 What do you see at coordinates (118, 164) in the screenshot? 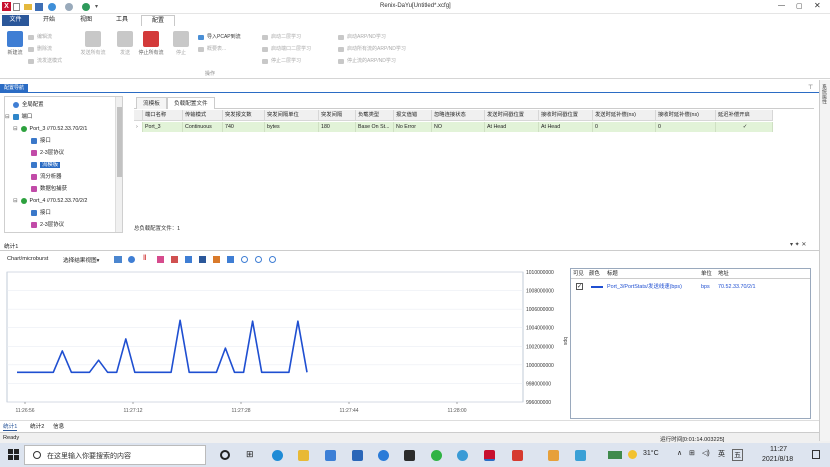
I see `tree-scrollbar` at bounding box center [118, 164].